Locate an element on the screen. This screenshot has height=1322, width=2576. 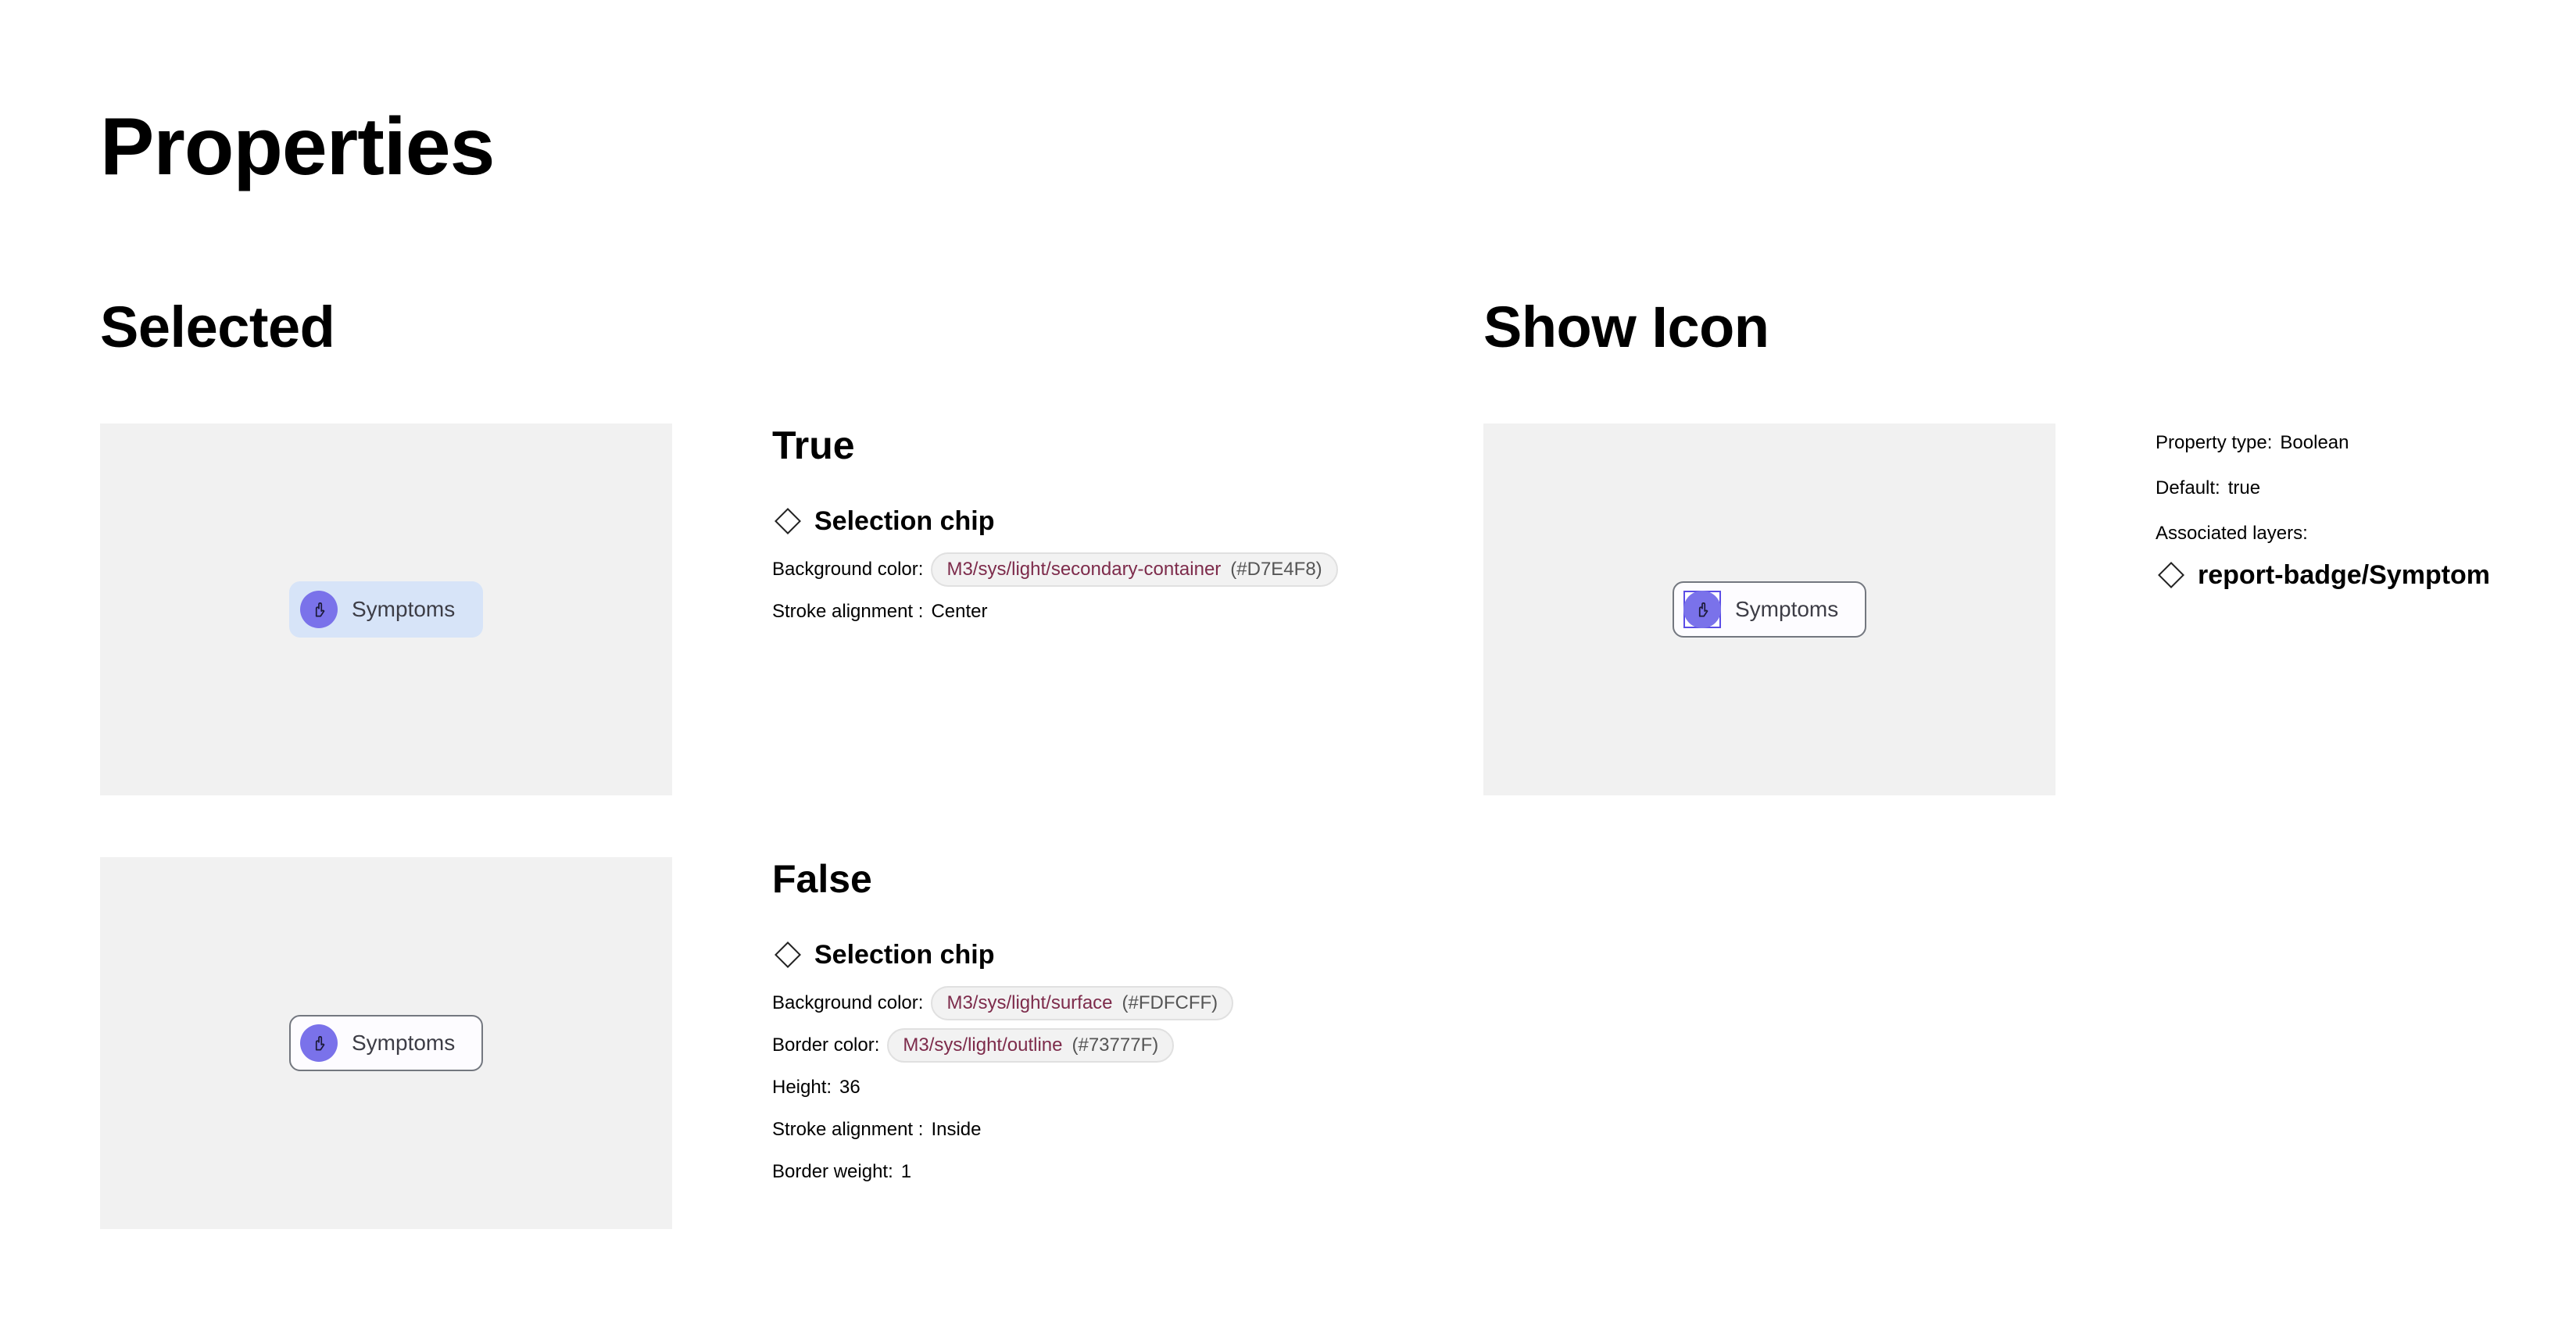
selected-false-preview: Symptoms is located at coordinates (386, 1043).